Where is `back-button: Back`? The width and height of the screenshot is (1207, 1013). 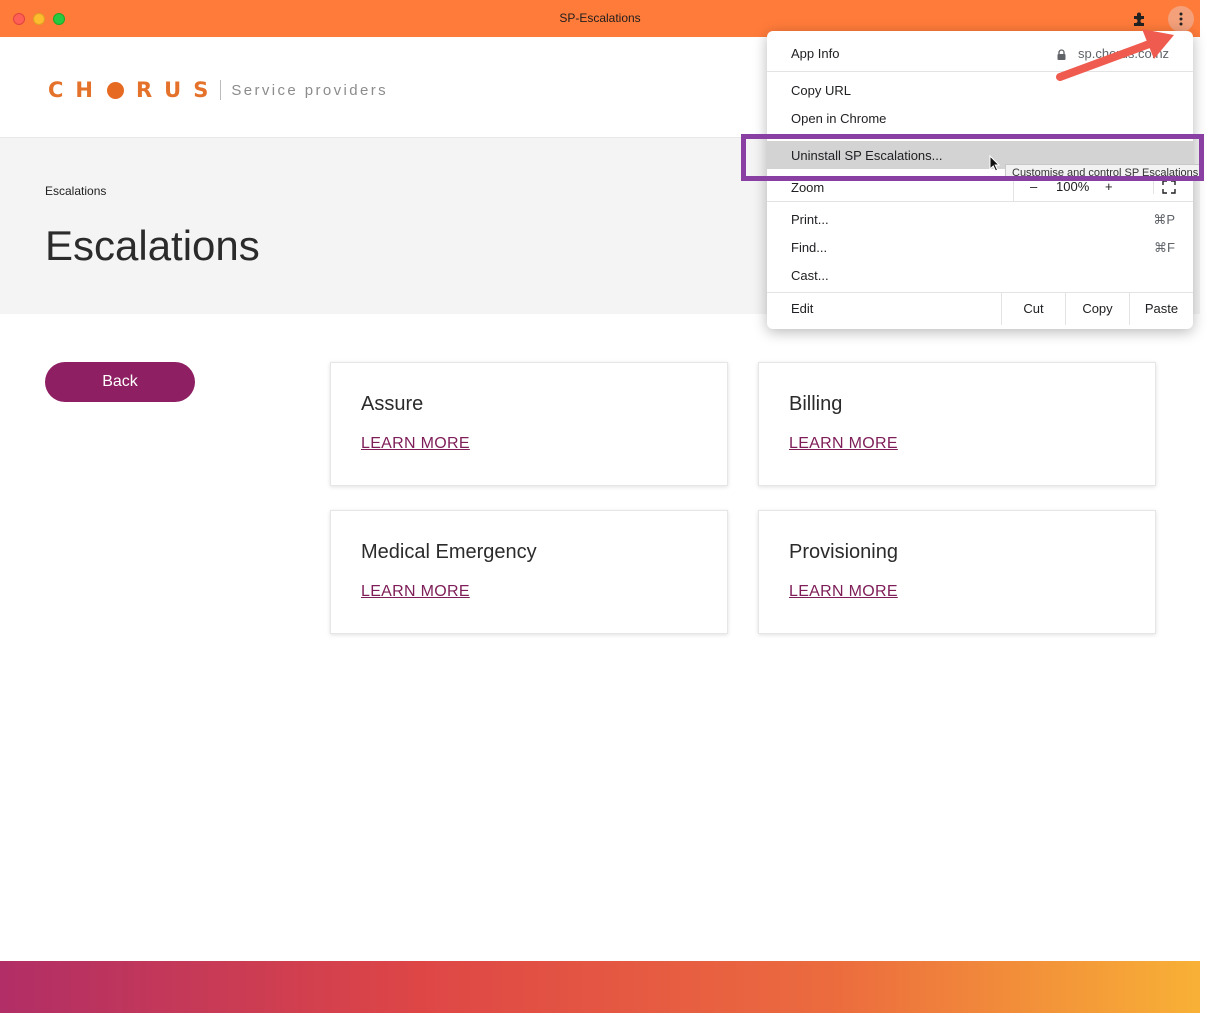
back-button: Back is located at coordinates (120, 382).